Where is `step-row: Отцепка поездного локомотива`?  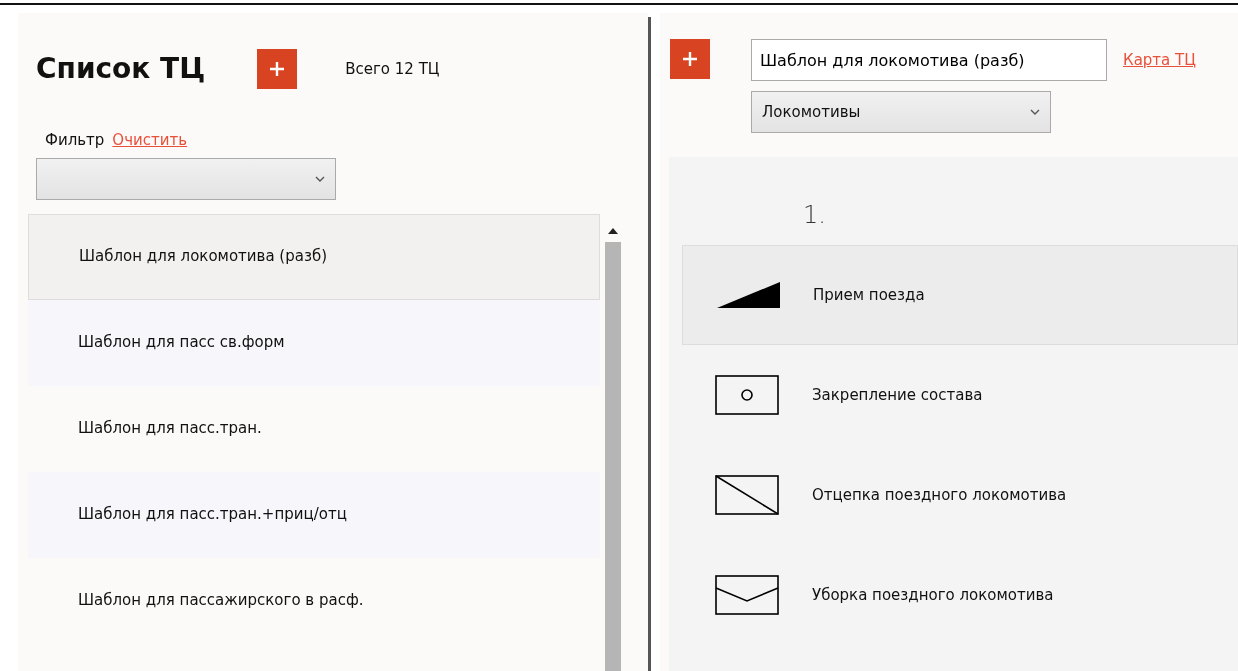 step-row: Отцепка поездного локомотива is located at coordinates (960, 495).